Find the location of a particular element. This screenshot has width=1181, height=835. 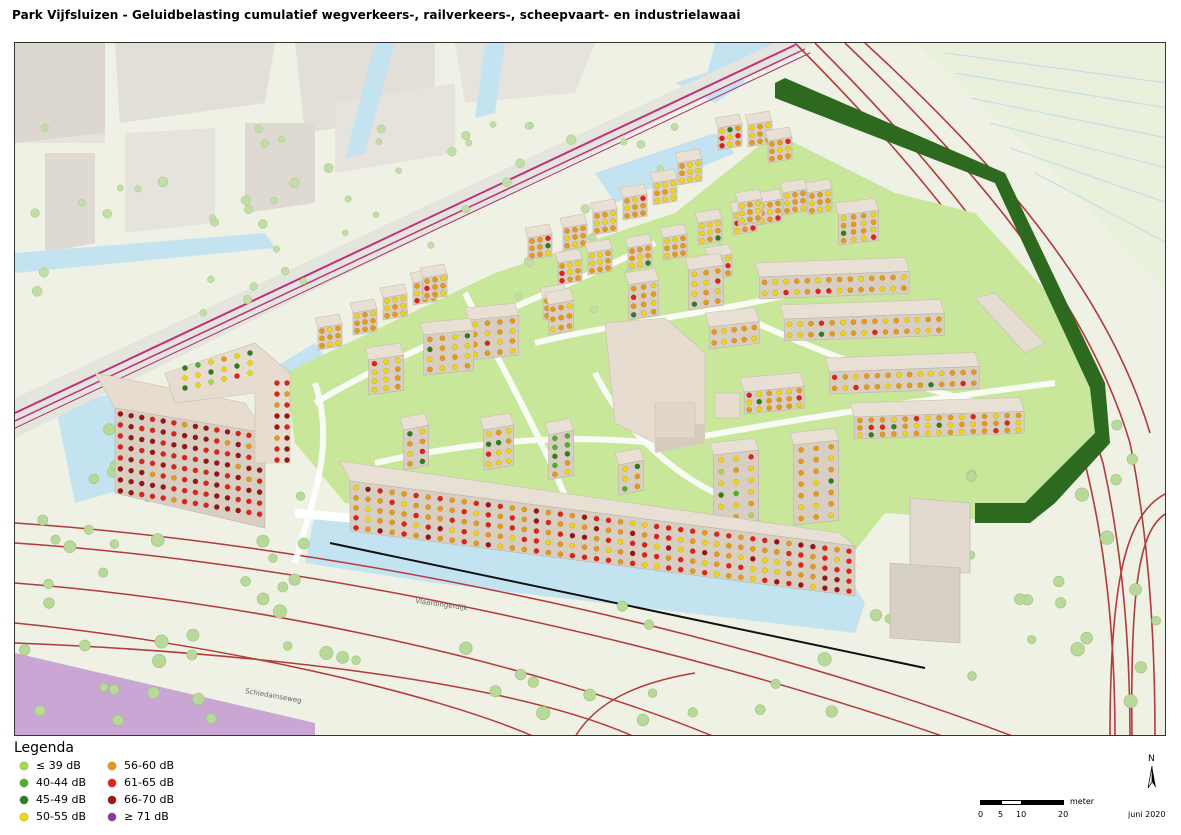

legend-label: 61-65 dB is located at coordinates (149, 782).